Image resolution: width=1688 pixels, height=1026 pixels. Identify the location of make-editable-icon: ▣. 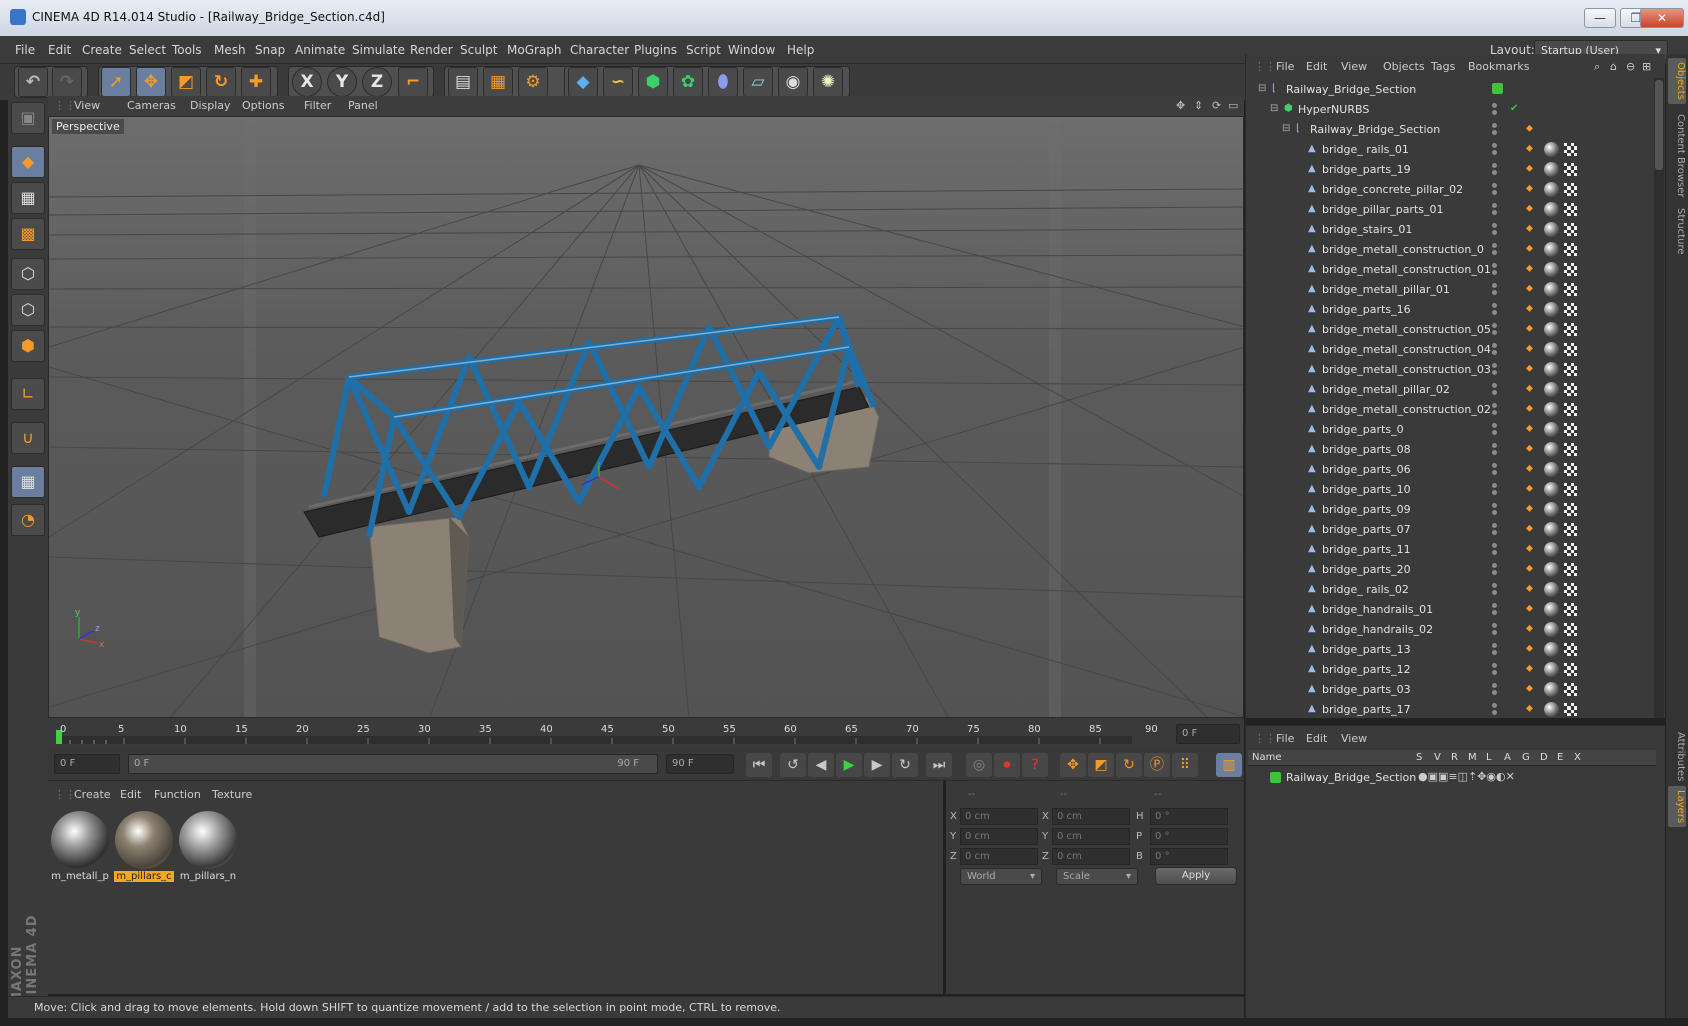
(28, 118).